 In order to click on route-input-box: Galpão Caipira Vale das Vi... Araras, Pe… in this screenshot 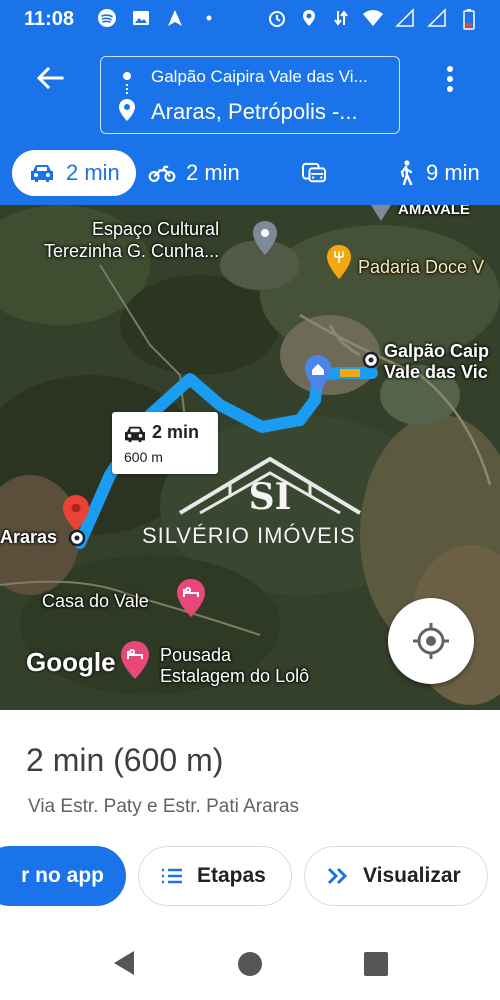, I will do `click(250, 95)`.